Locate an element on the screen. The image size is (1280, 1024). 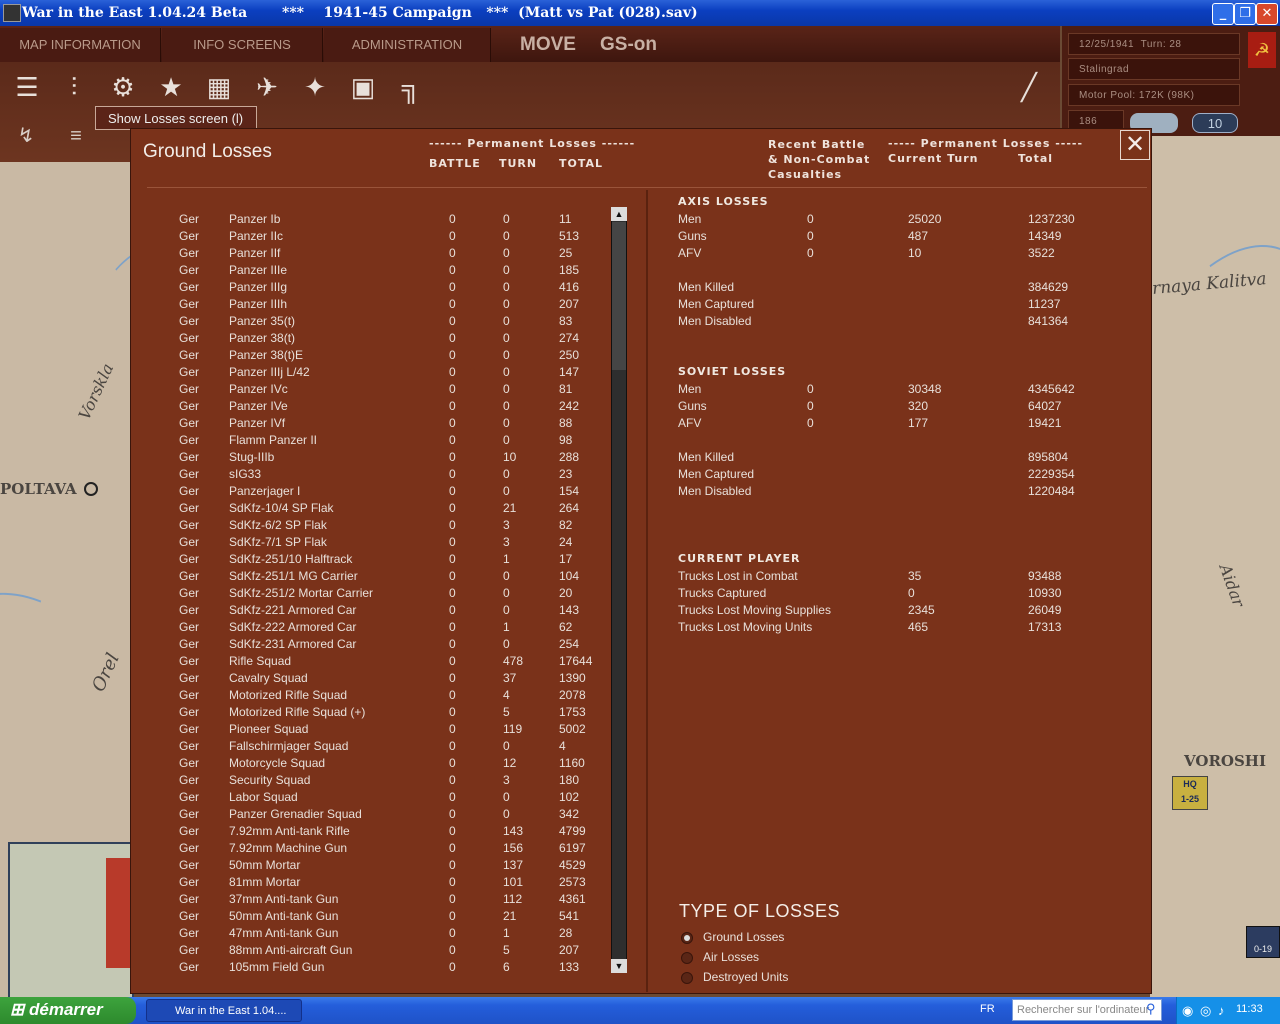
start-button: ⊞ démarrer is located at coordinates (68, 1010).